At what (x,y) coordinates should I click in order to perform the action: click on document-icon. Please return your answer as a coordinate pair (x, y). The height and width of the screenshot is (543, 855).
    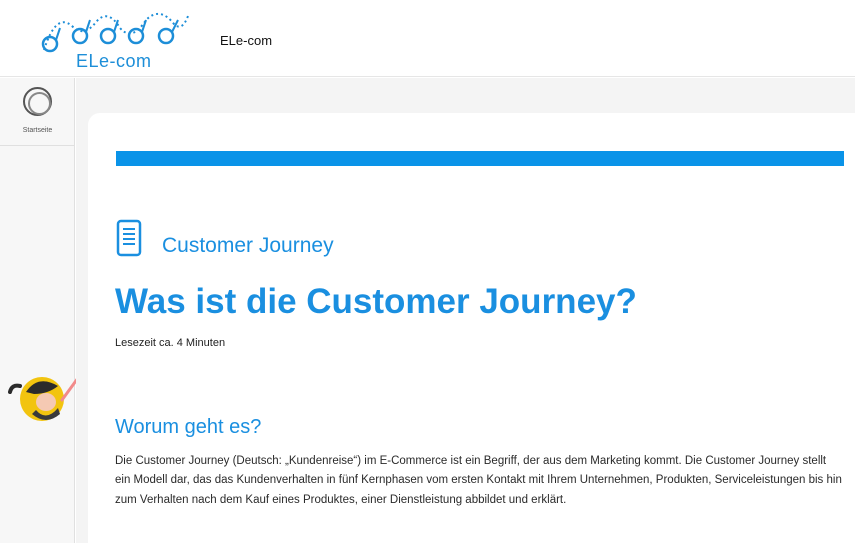
    Looking at the image, I should click on (129, 238).